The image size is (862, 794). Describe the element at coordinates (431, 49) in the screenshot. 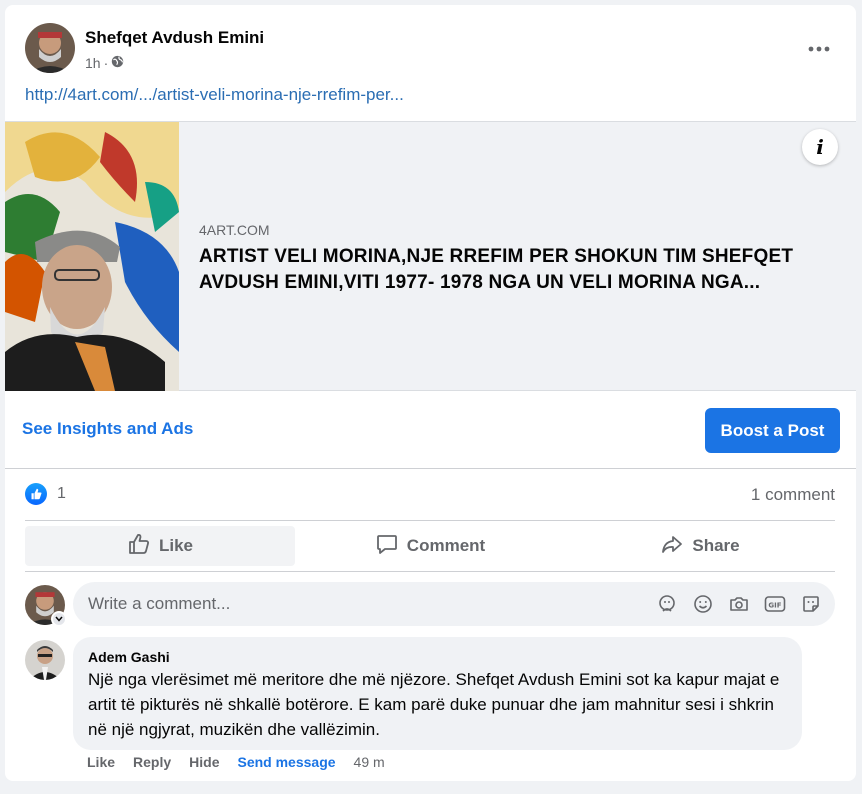

I see `post-header: Shefqet Avdush Emini 1h ·` at that location.